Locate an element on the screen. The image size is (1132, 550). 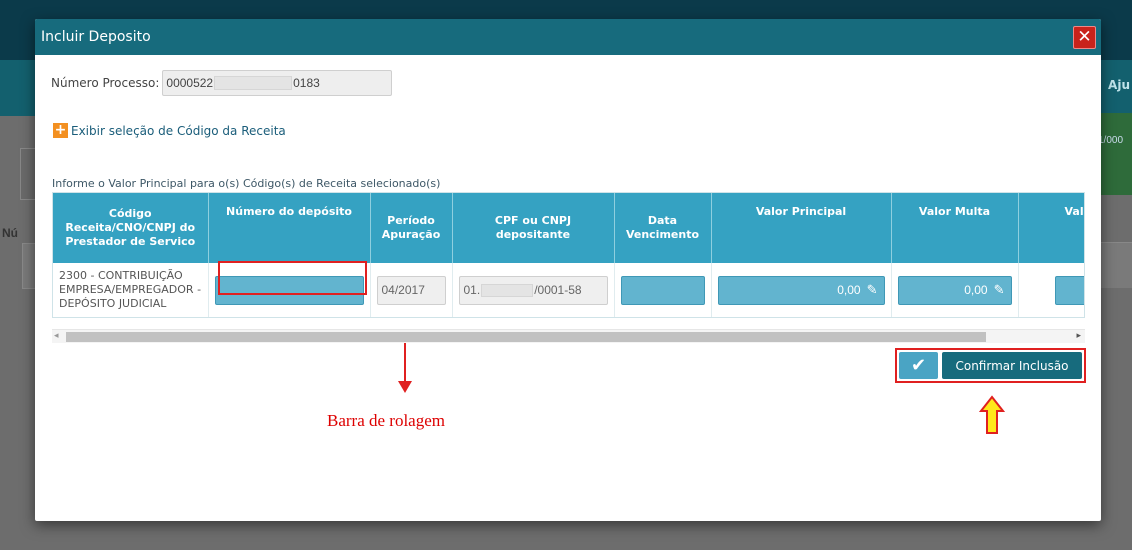
valor-principal-cell: 0,00 ✎ is located at coordinates (801, 290).